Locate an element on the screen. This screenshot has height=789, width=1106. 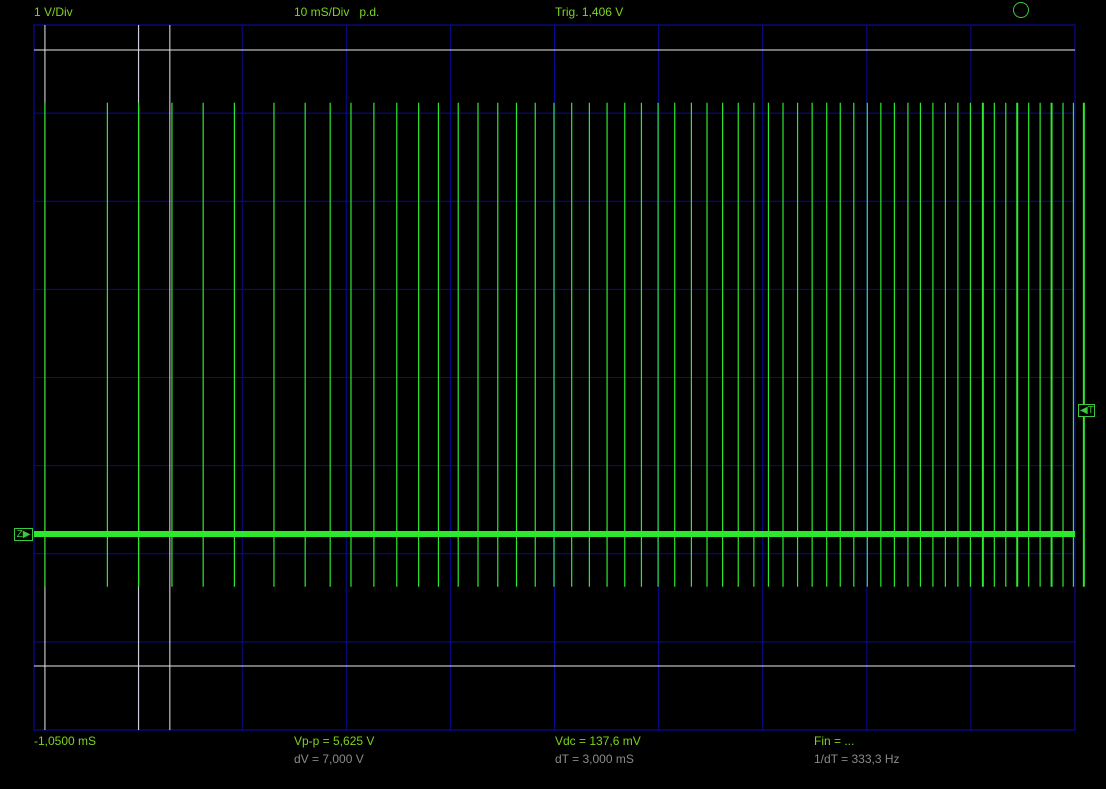
circle-icon is located at coordinates (1021, 10).